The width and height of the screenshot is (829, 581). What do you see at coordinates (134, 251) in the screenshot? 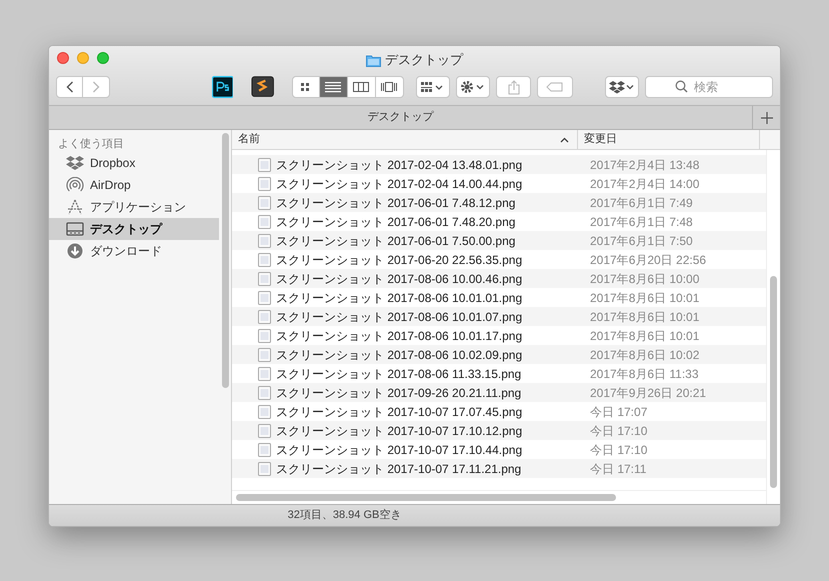
I see `sidebar-item: ダウンロード` at bounding box center [134, 251].